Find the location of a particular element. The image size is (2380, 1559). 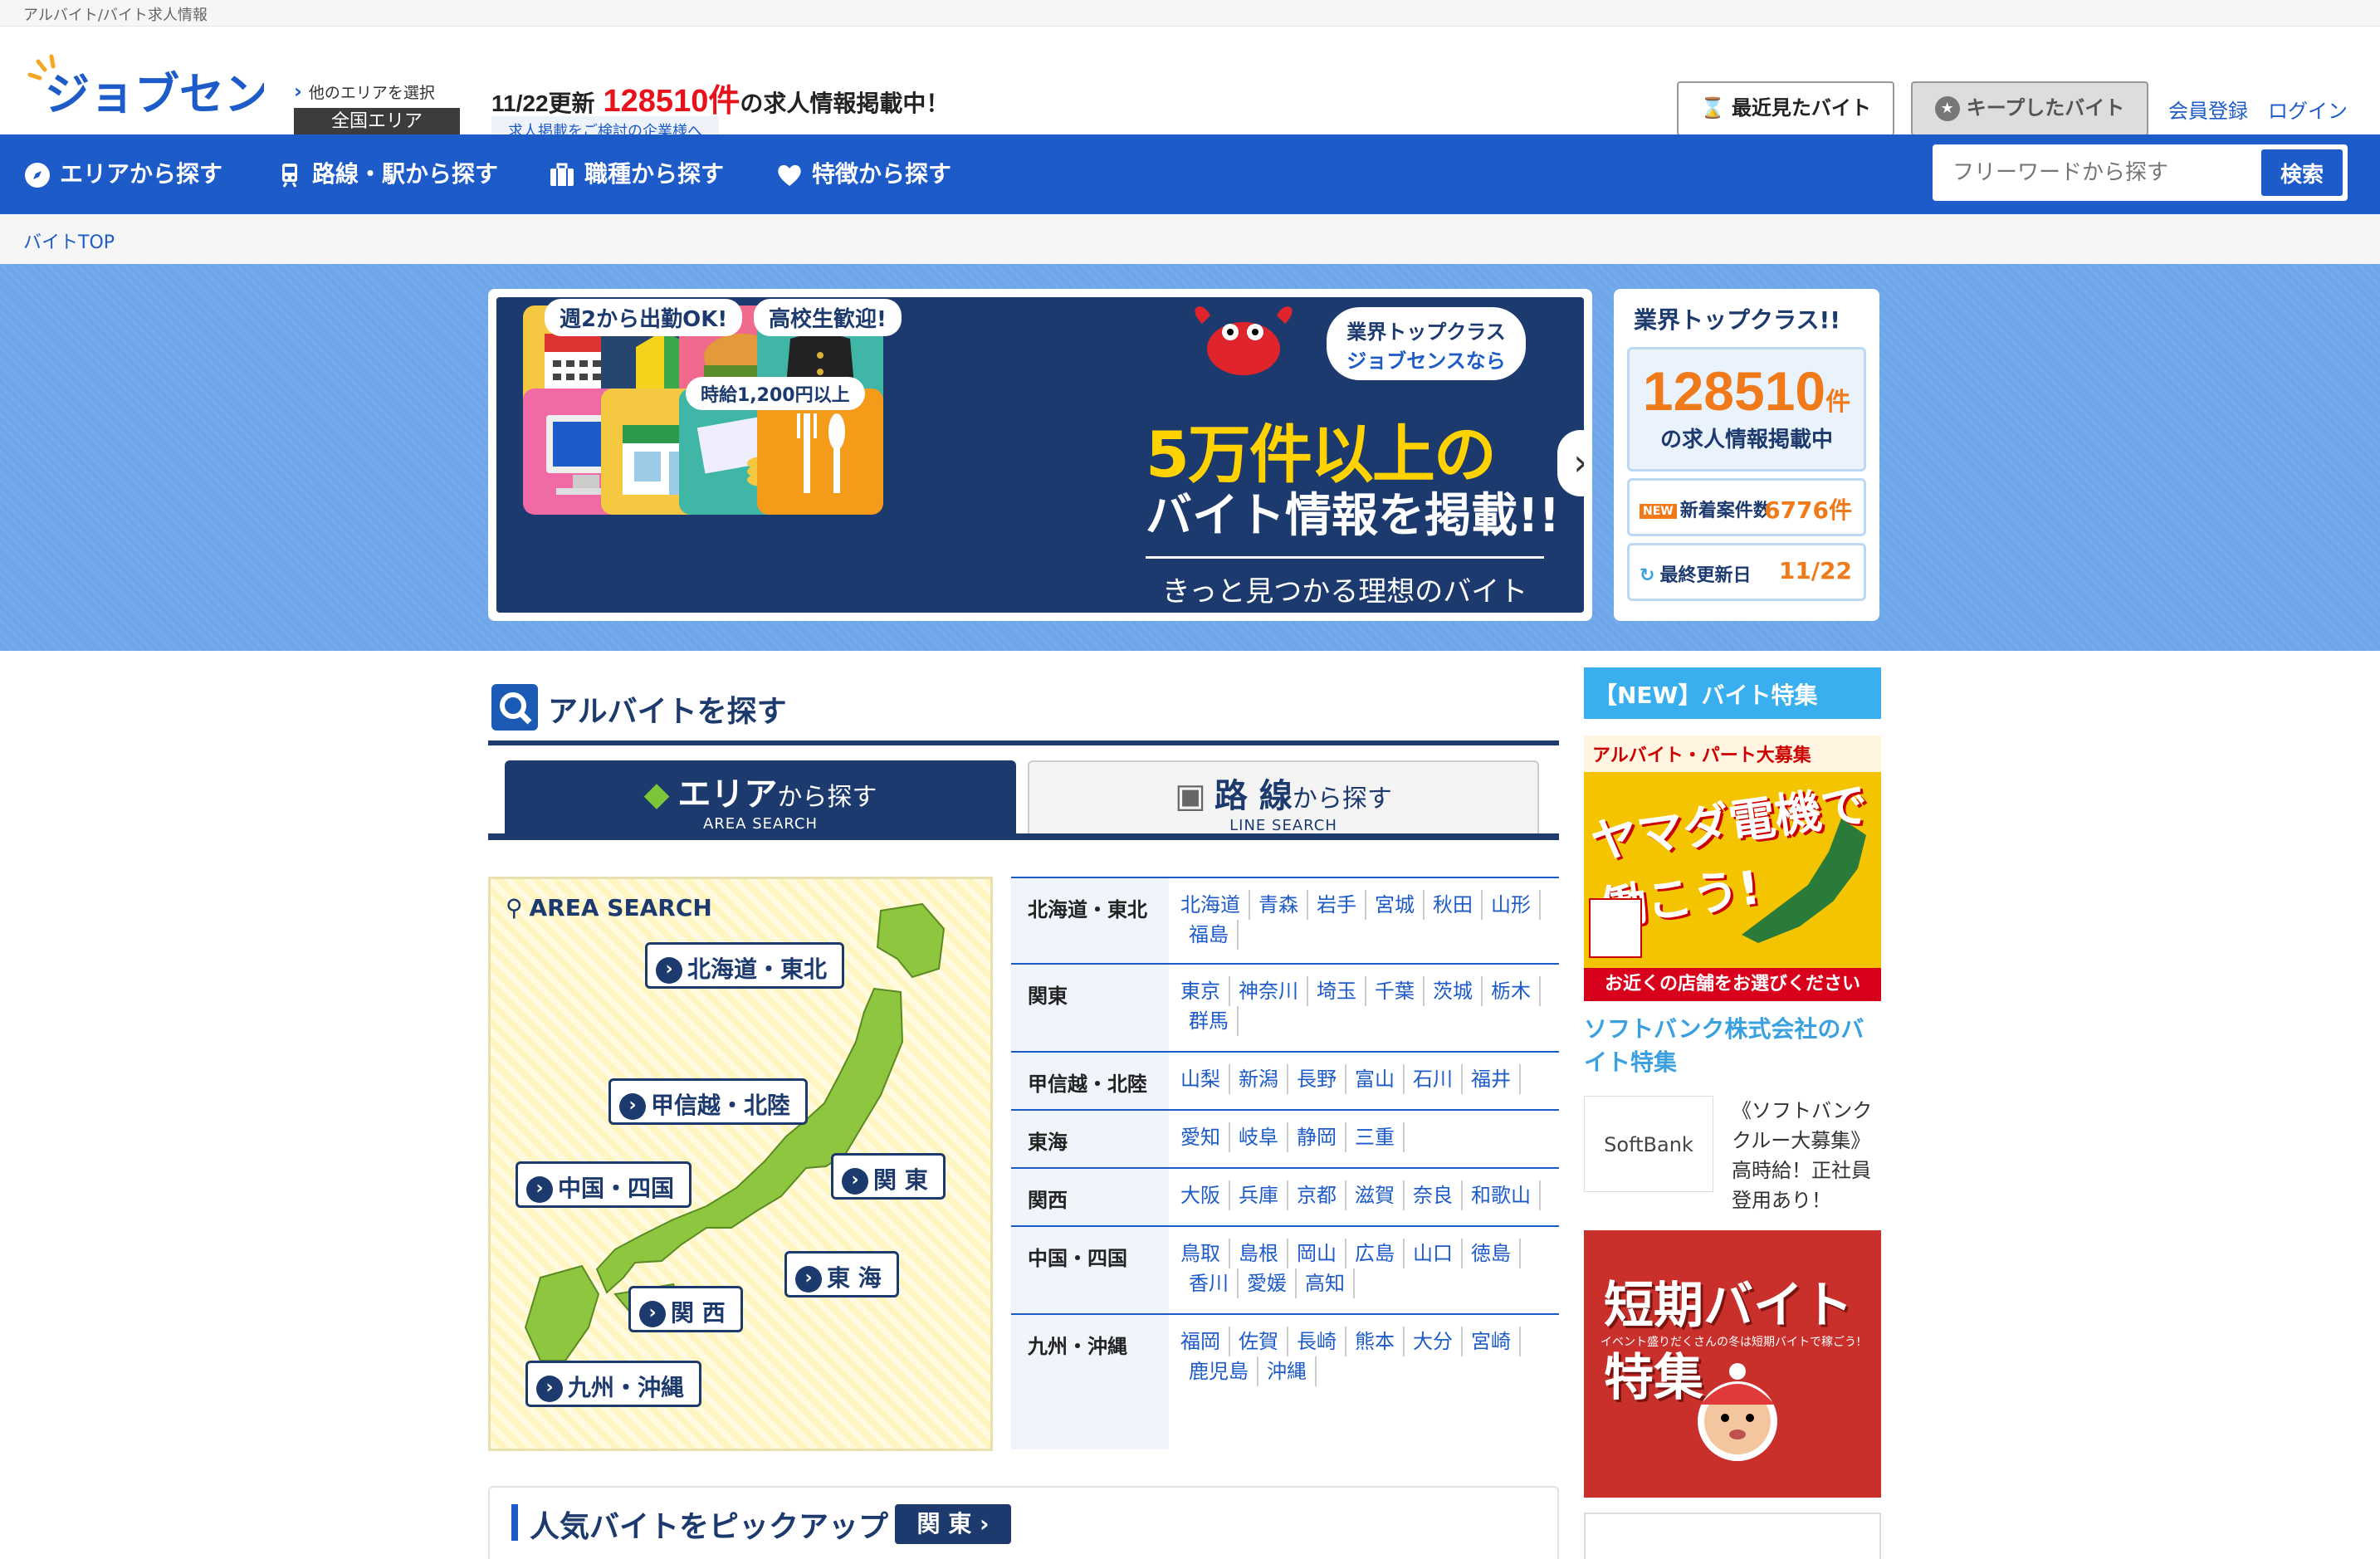

update-info: 11/22更新 128510件の求人情報掲載中！ is located at coordinates (720, 97).